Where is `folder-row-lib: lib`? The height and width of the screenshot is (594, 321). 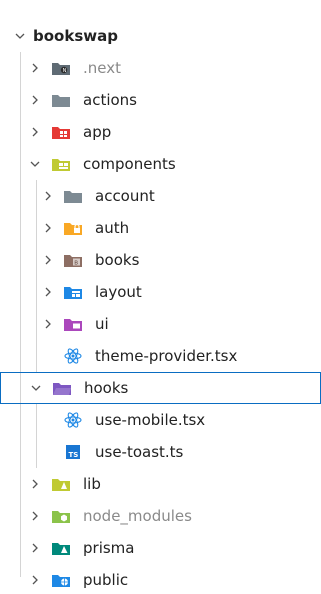
folder-row-lib: lib is located at coordinates (160, 484).